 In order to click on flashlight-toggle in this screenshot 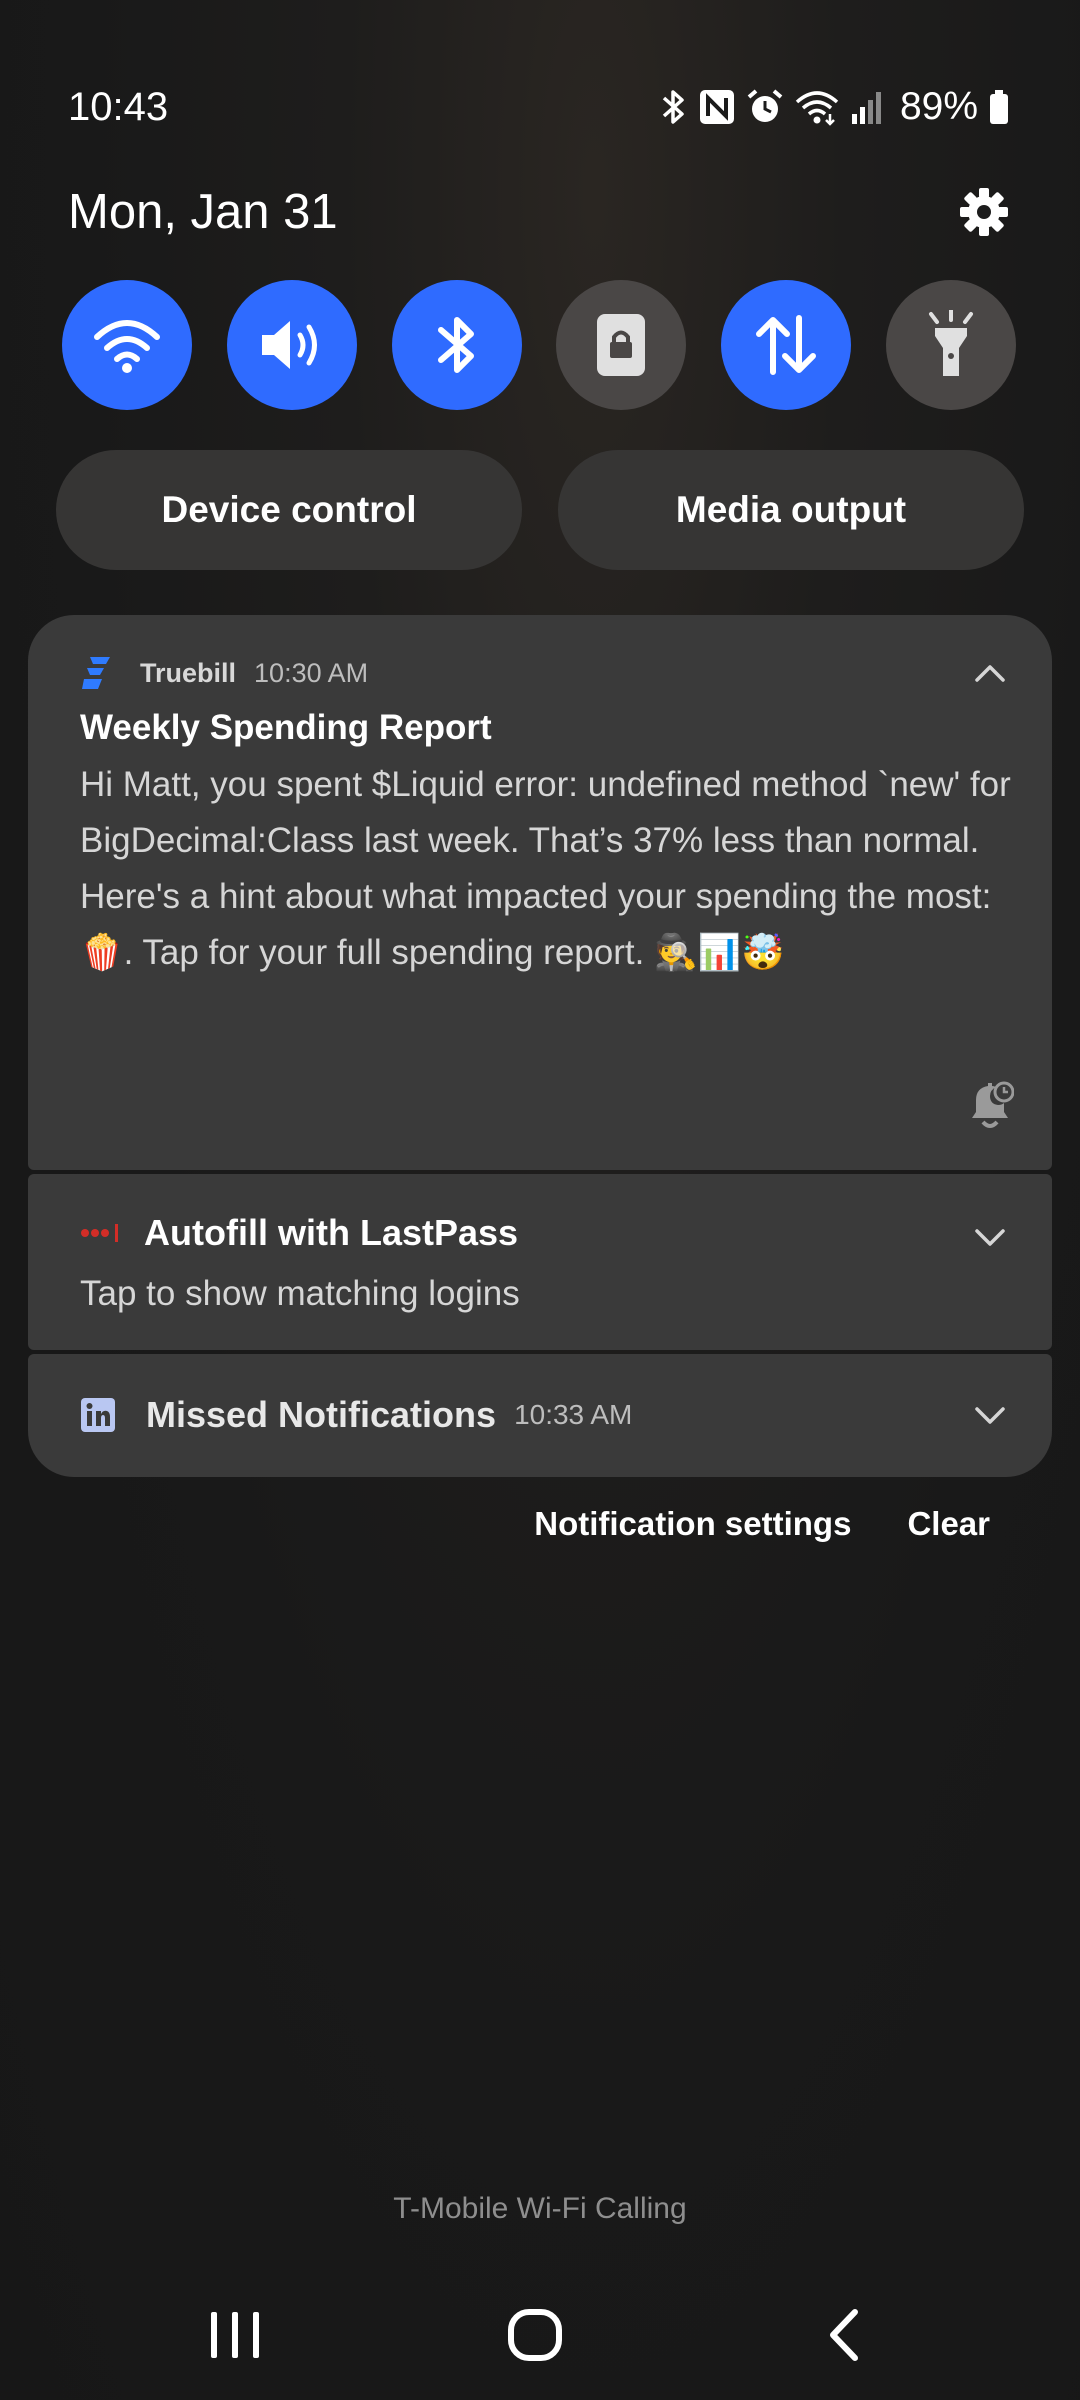, I will do `click(950, 345)`.